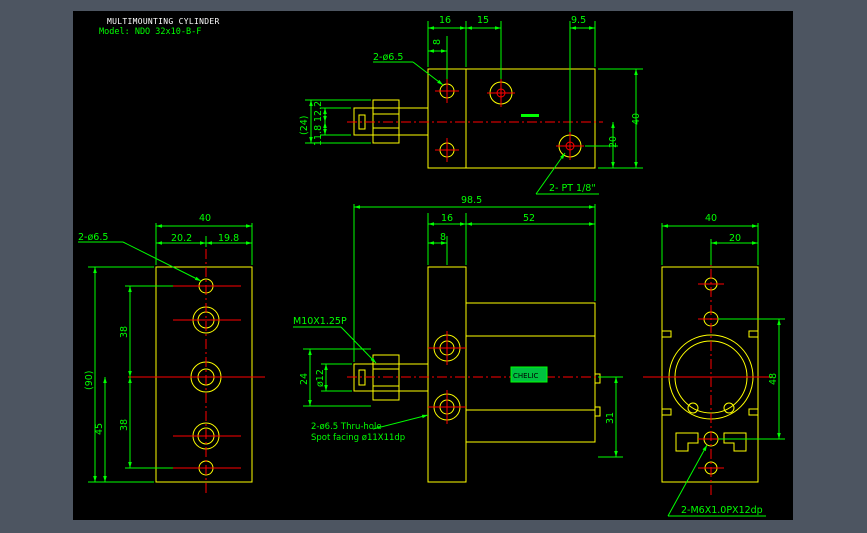  Describe the element at coordinates (89, 380) in the screenshot. I see `dim-side-90: (90)` at that location.